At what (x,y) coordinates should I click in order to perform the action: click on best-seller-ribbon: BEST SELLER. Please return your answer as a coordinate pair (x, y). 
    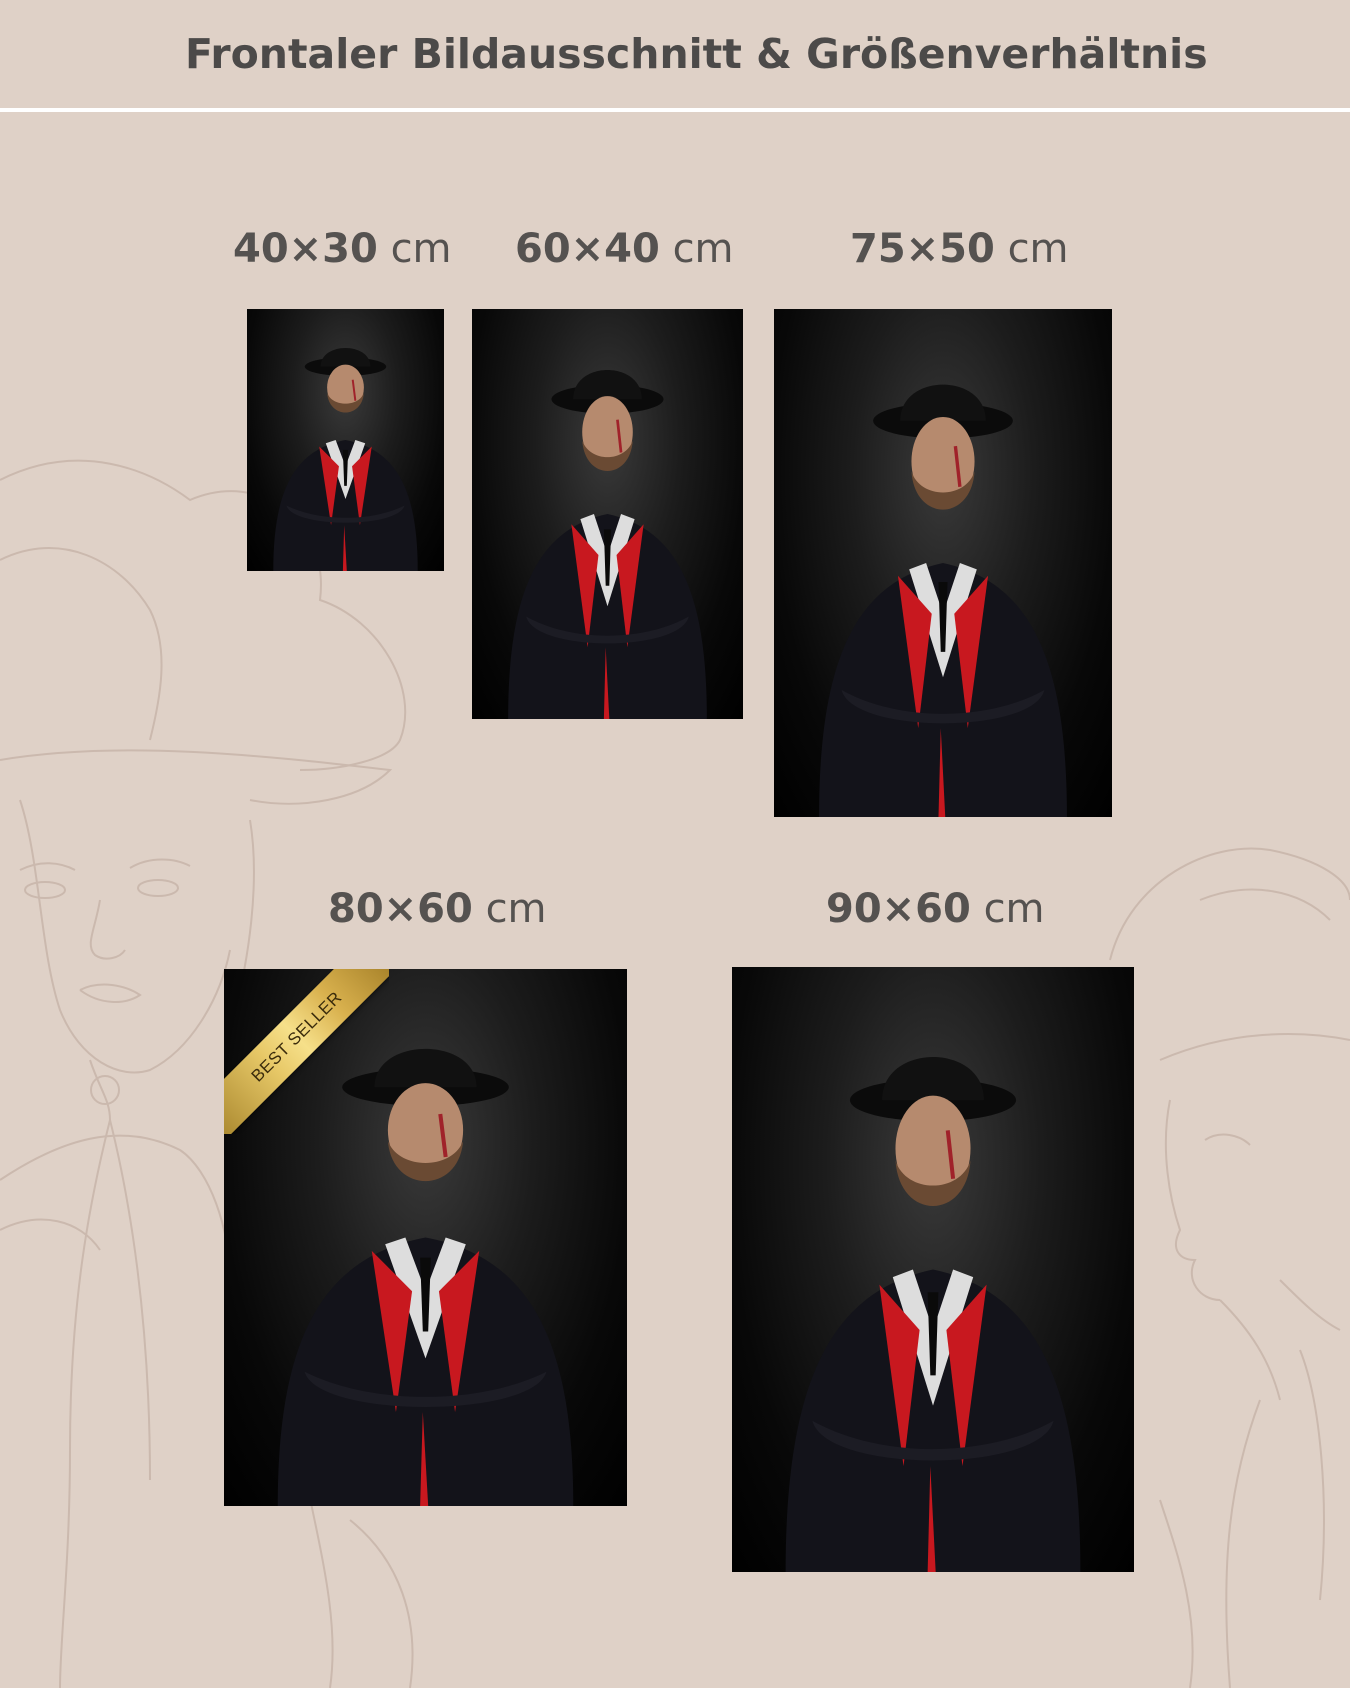
    Looking at the image, I should click on (306, 1051).